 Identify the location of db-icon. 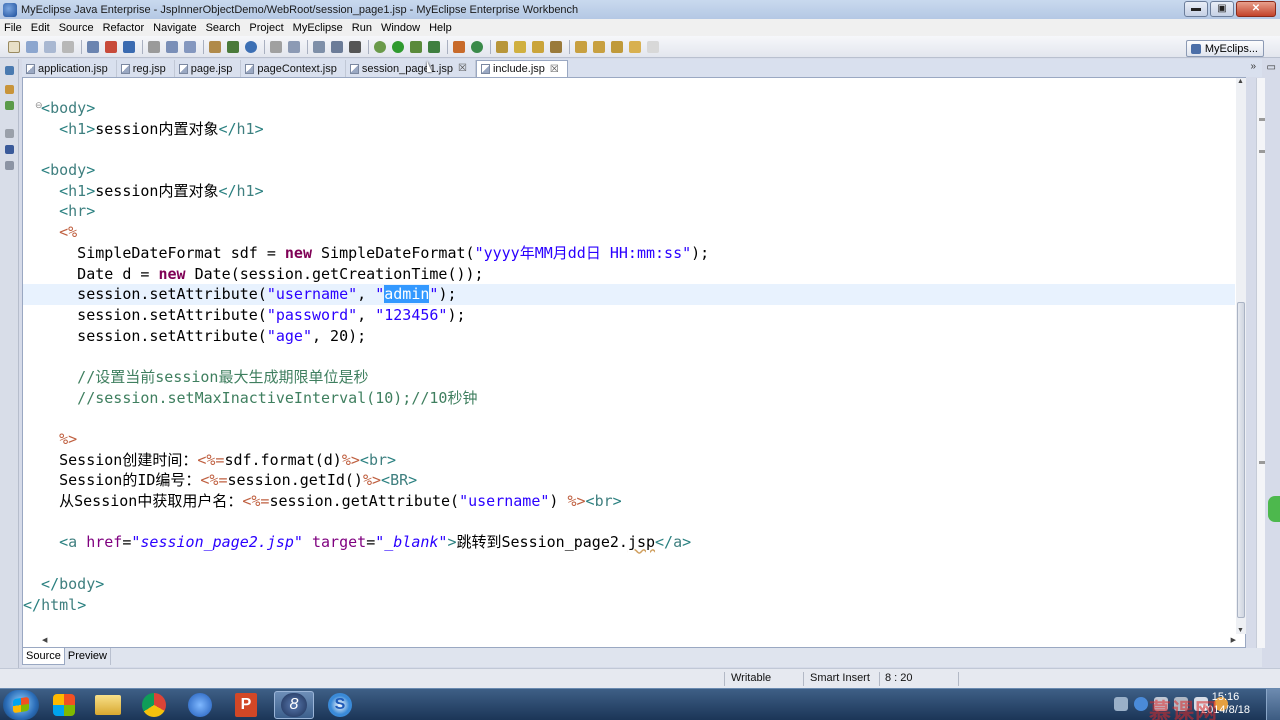
(337, 46).